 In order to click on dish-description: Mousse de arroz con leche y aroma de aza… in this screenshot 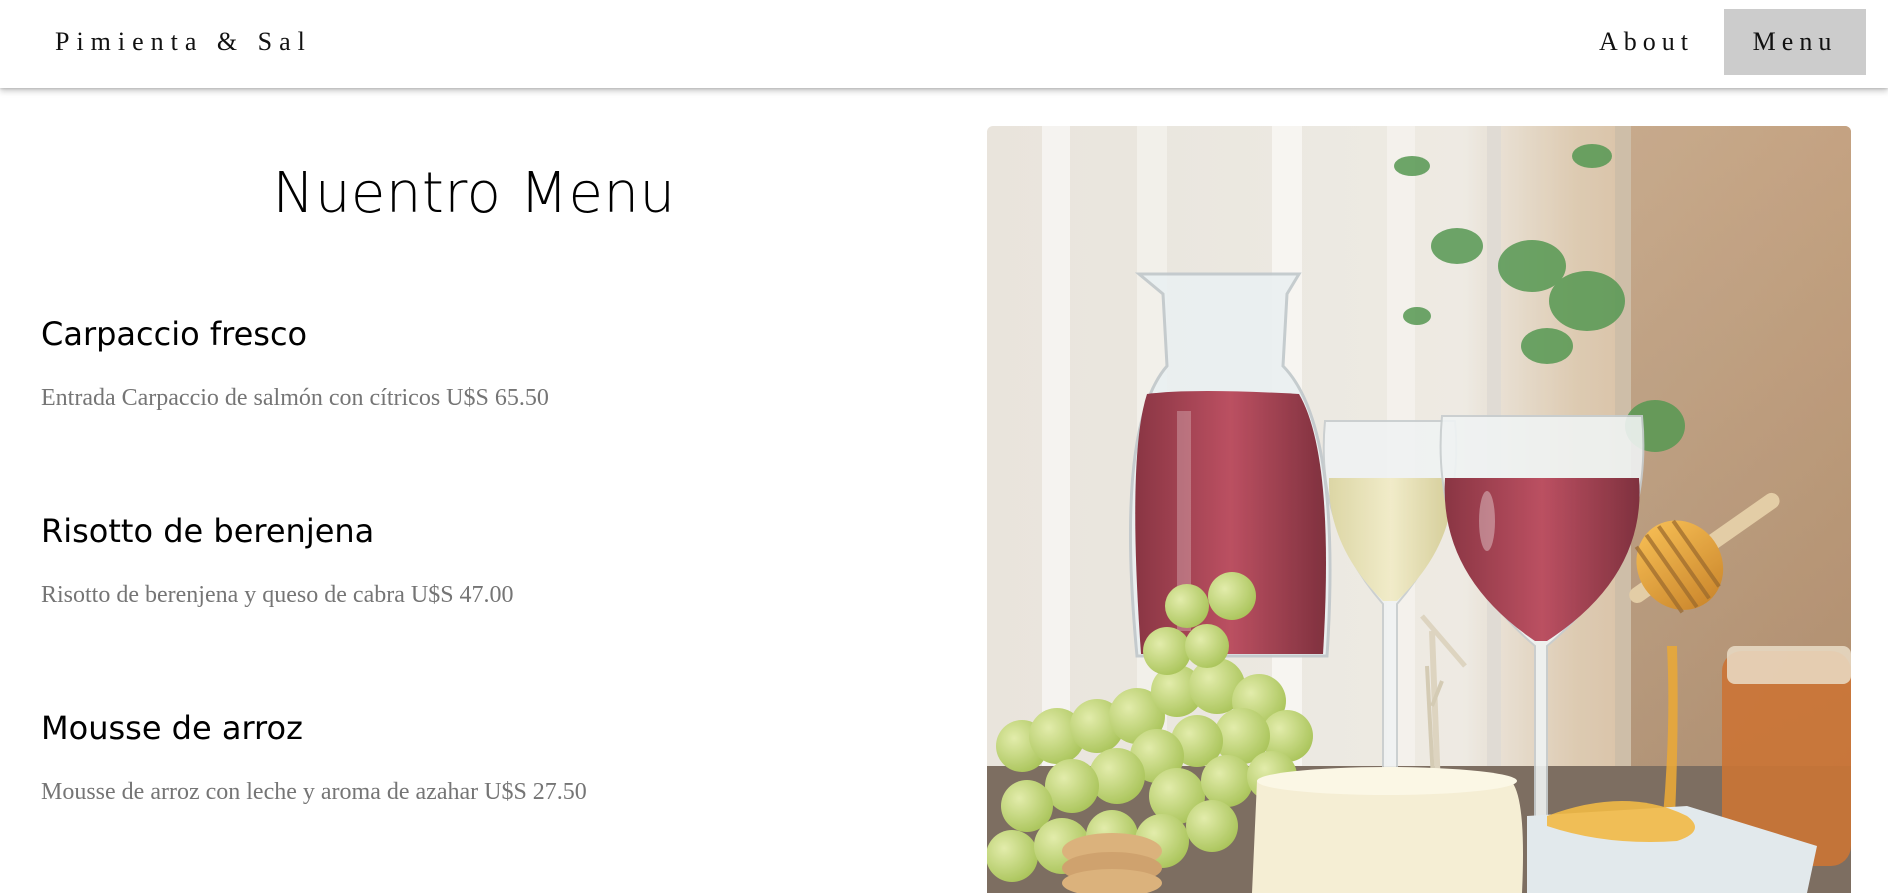, I will do `click(314, 792)`.